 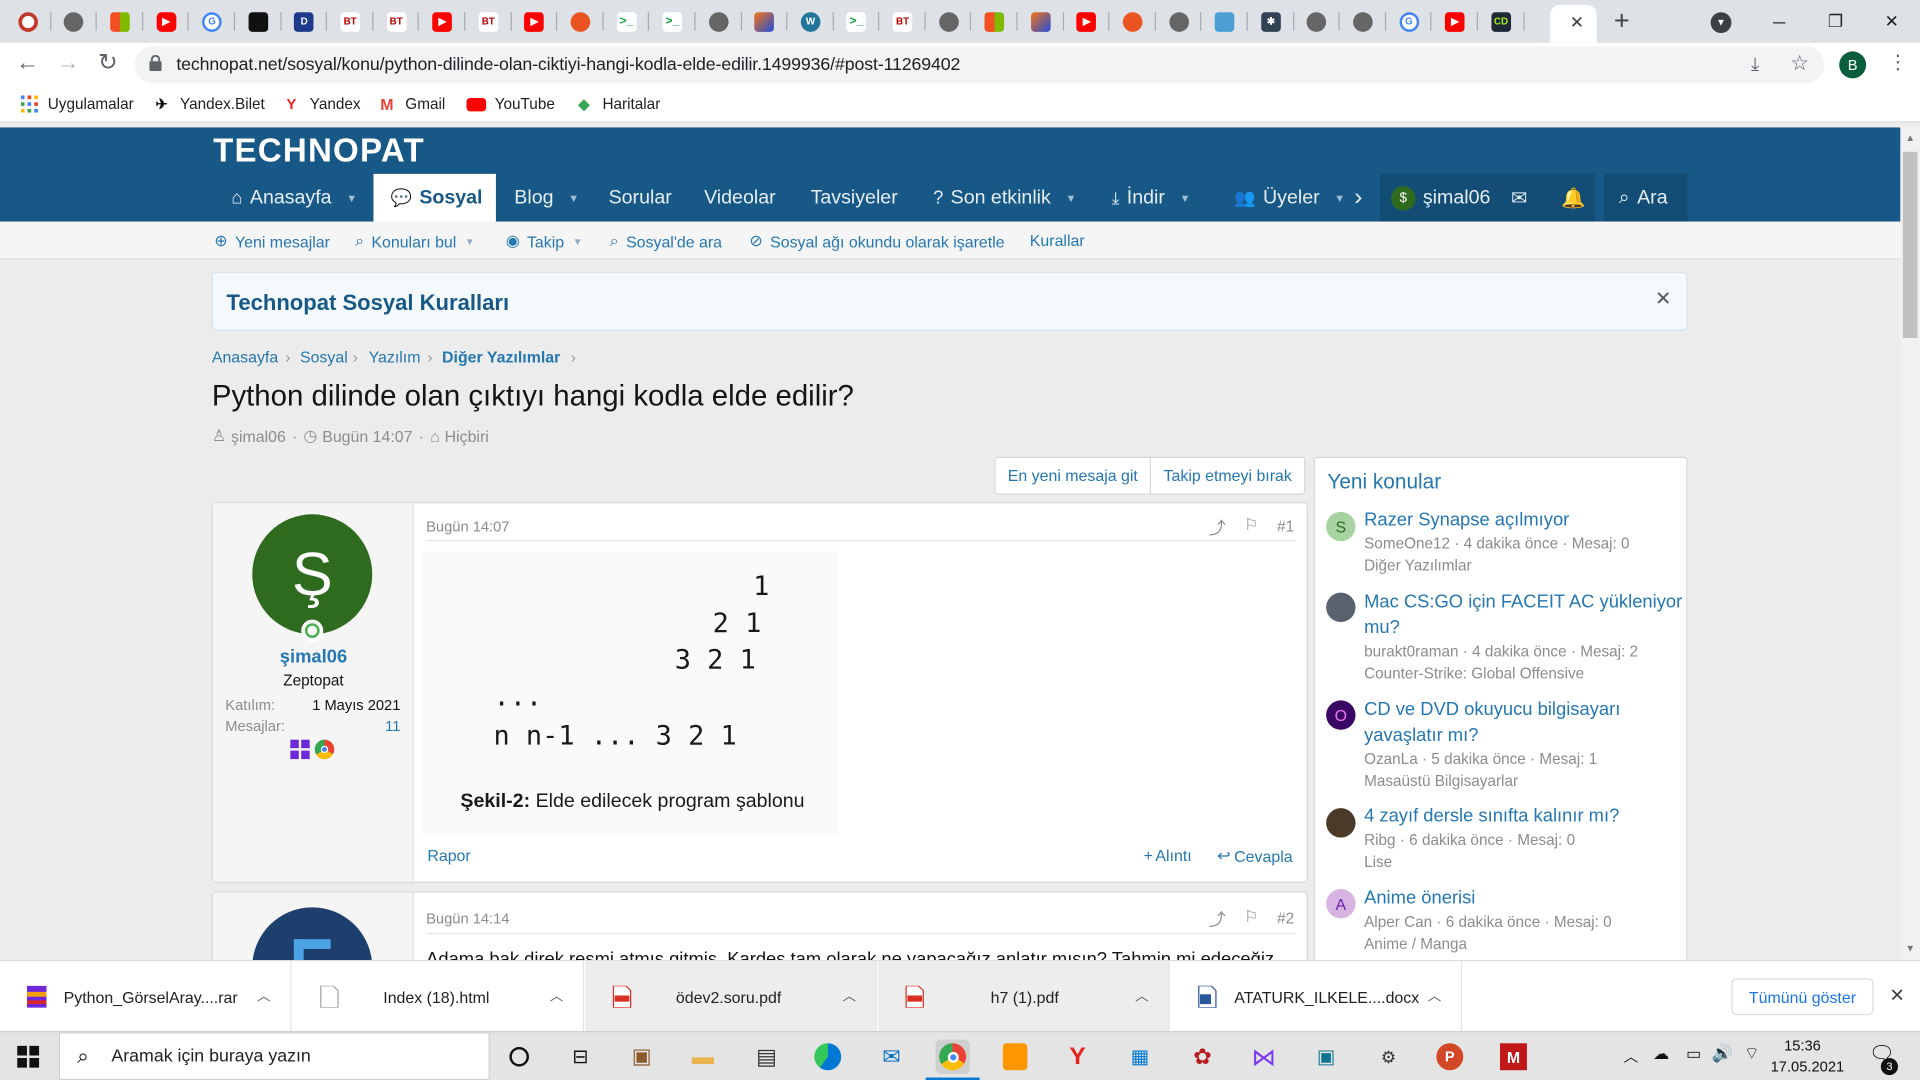 I want to click on tab: ✱, so click(x=1271, y=21).